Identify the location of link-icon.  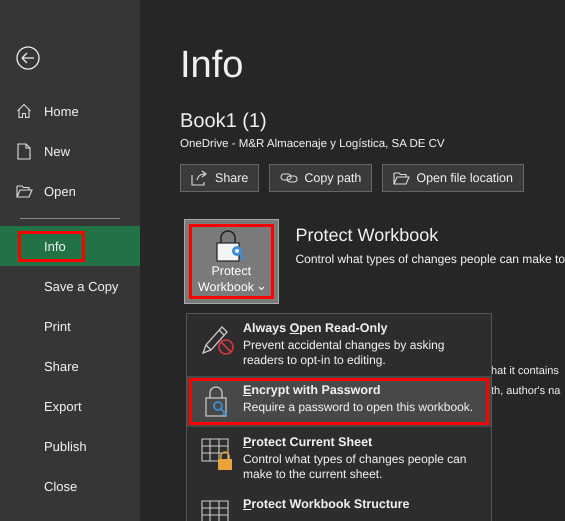
(289, 178).